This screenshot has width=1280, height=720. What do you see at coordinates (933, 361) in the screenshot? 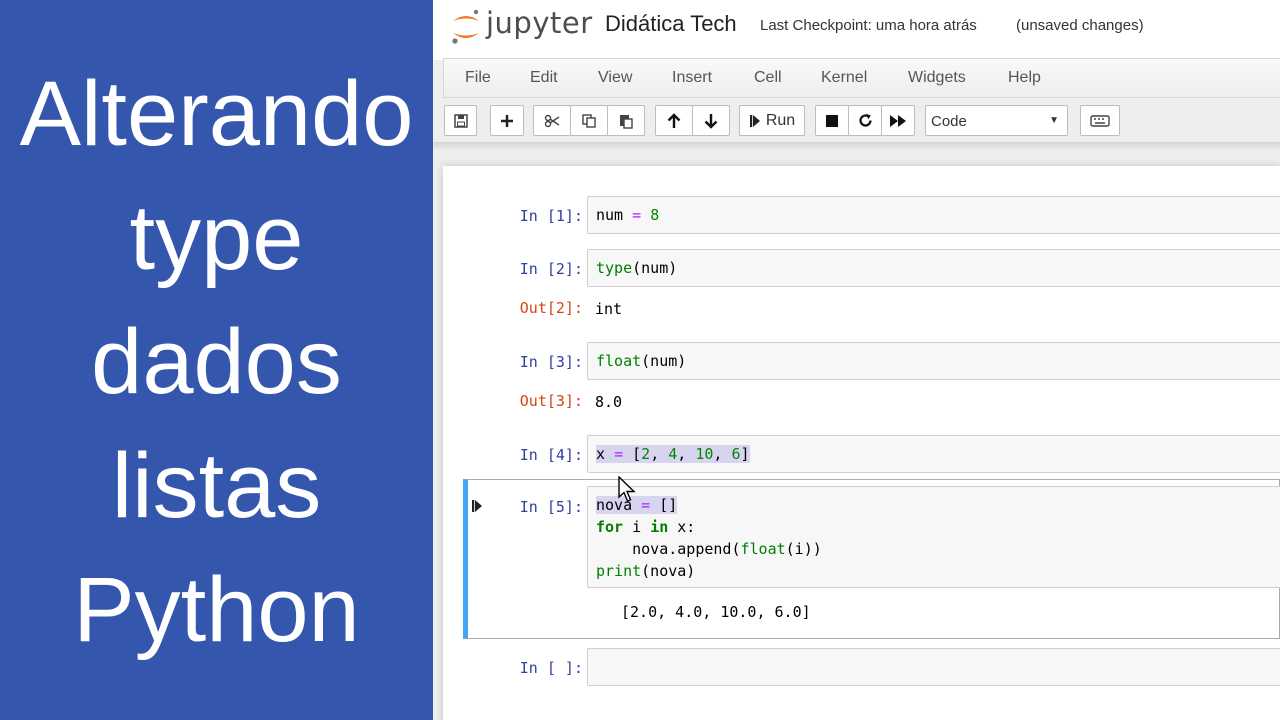
I see `cell-input-area: float(num)` at bounding box center [933, 361].